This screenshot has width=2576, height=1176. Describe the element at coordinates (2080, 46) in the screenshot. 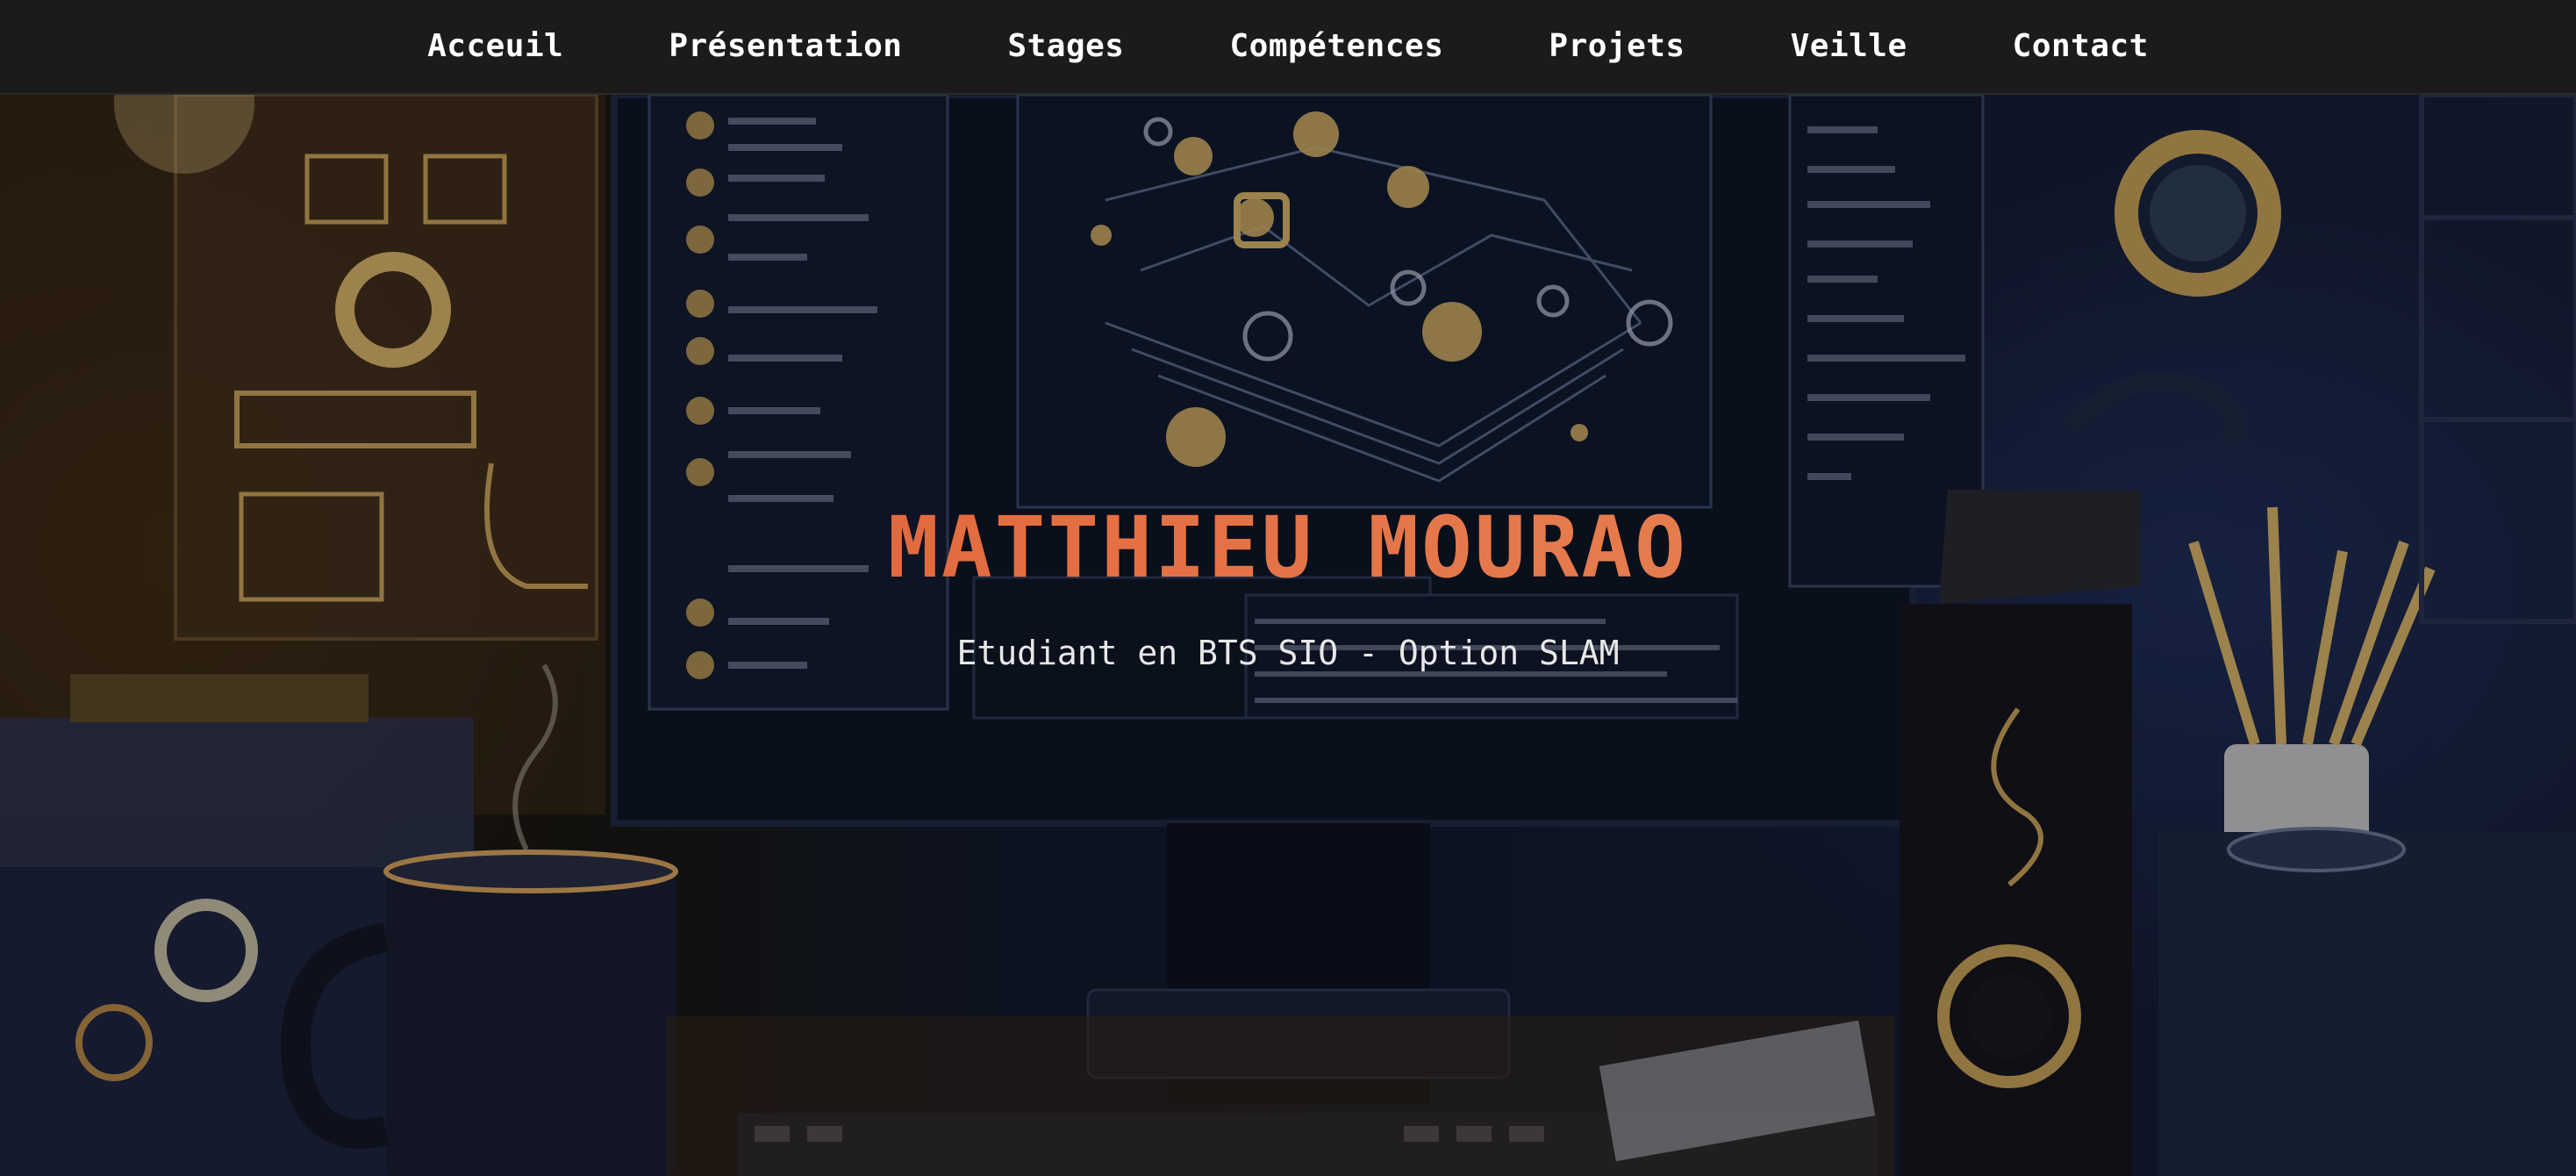

I see `nav-item-contact: Contact` at that location.